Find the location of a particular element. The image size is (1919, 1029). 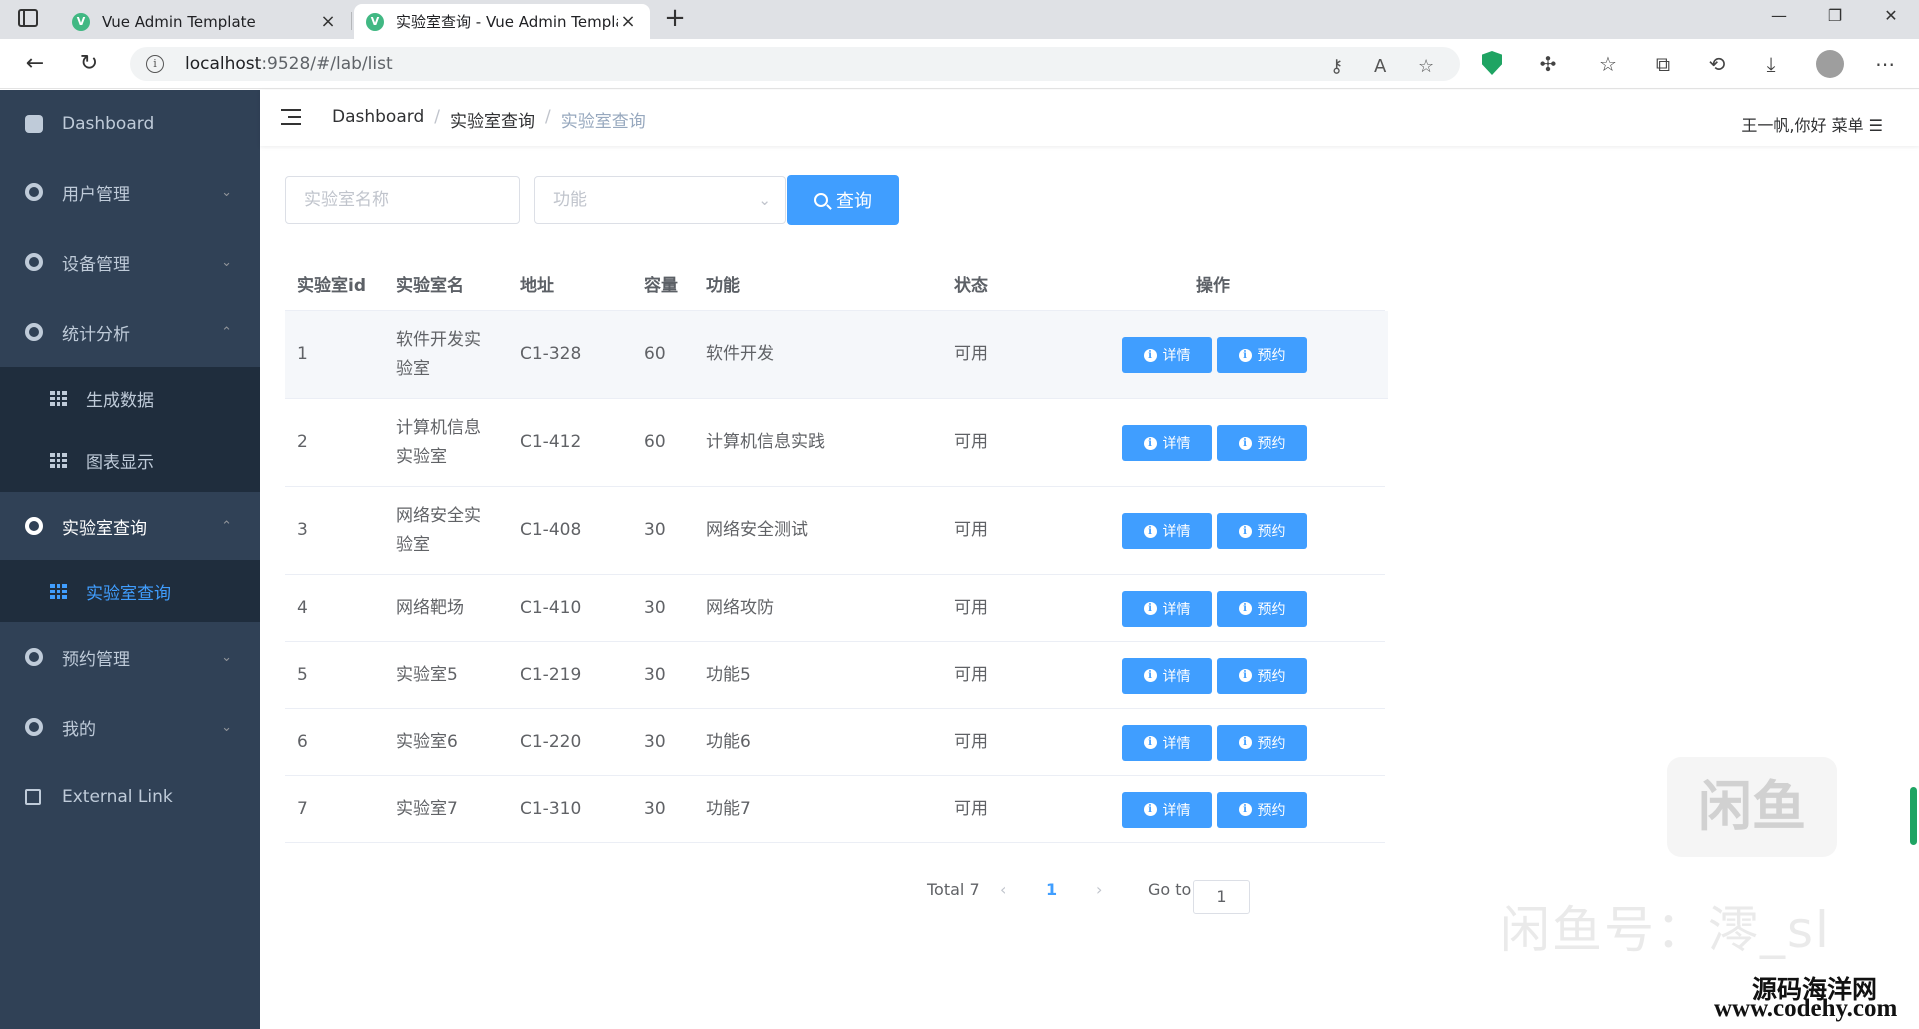

cell-address: C1-408 is located at coordinates (551, 530).